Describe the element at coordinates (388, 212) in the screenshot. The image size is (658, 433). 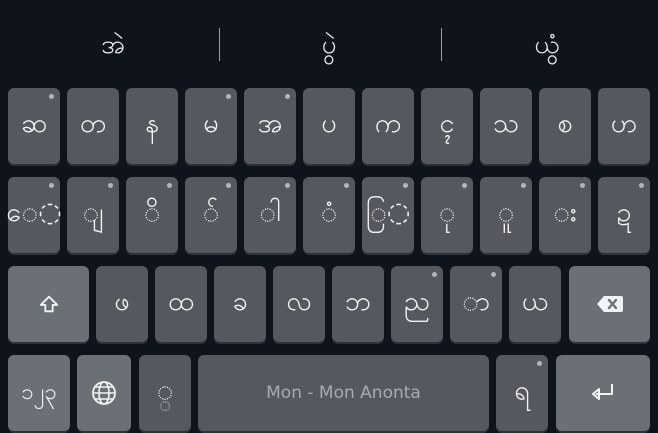
I see `key-label: ြ◌` at that location.